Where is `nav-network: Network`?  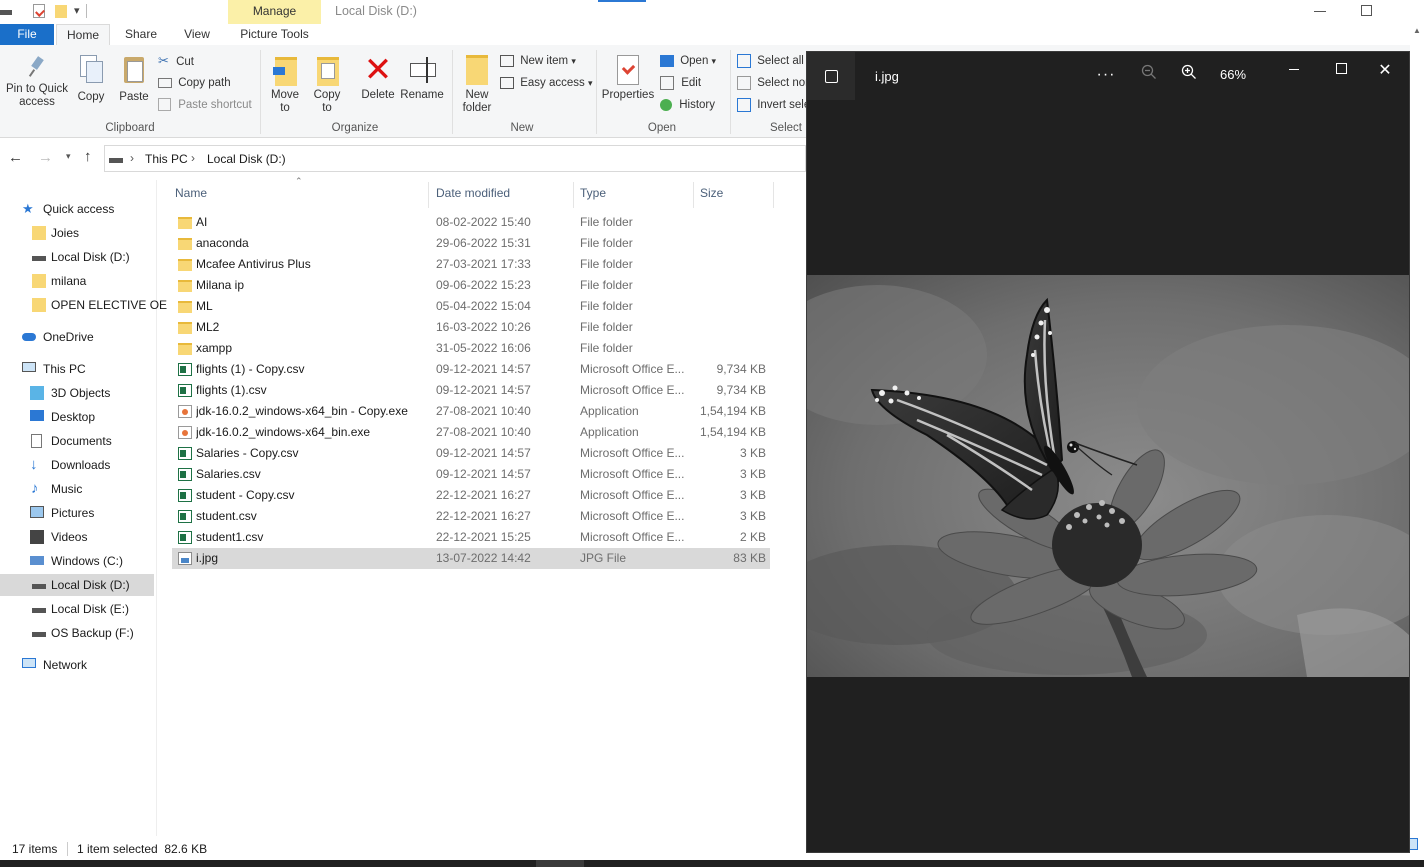
nav-network: Network is located at coordinates (54, 665).